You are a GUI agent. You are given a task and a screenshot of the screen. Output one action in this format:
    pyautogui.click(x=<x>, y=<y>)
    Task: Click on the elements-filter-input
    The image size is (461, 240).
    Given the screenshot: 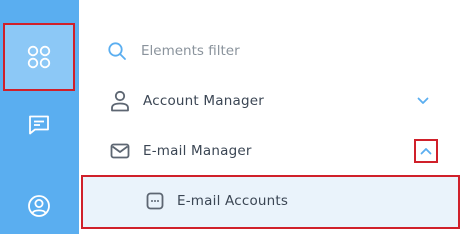 What is the action you would take?
    pyautogui.click(x=261, y=51)
    